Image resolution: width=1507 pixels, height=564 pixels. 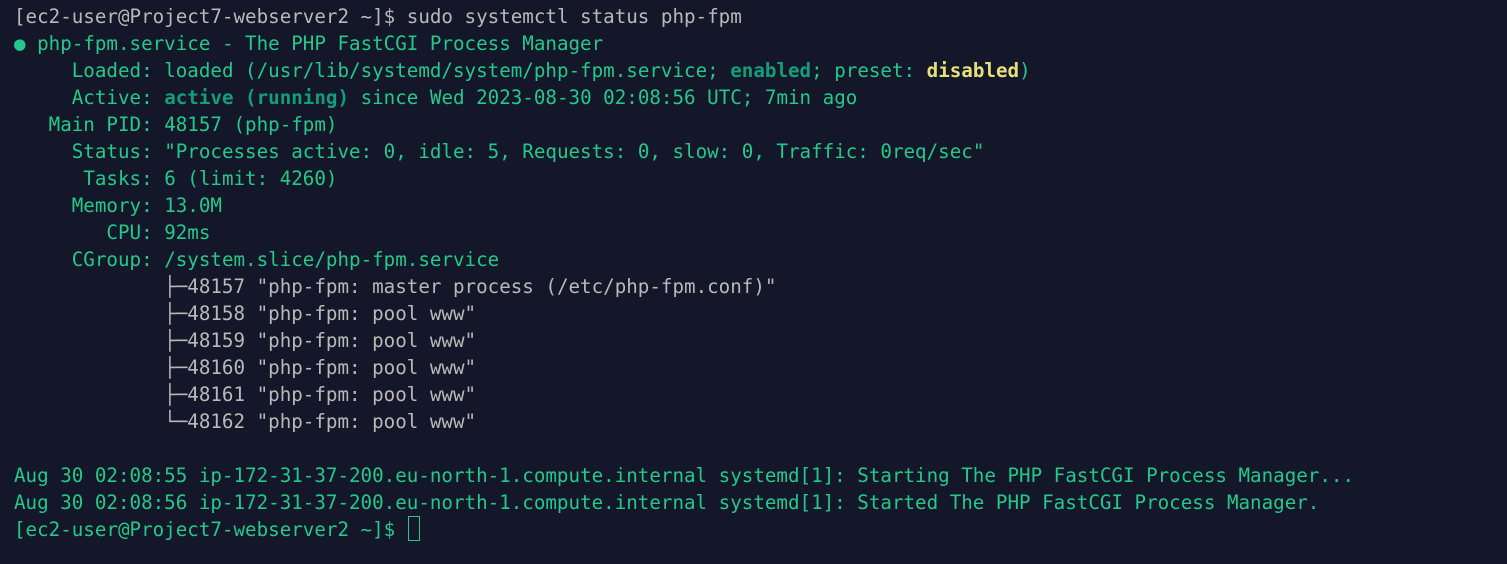 I want to click on main-pid-value: 48157 (php-fpm), so click(x=251, y=124).